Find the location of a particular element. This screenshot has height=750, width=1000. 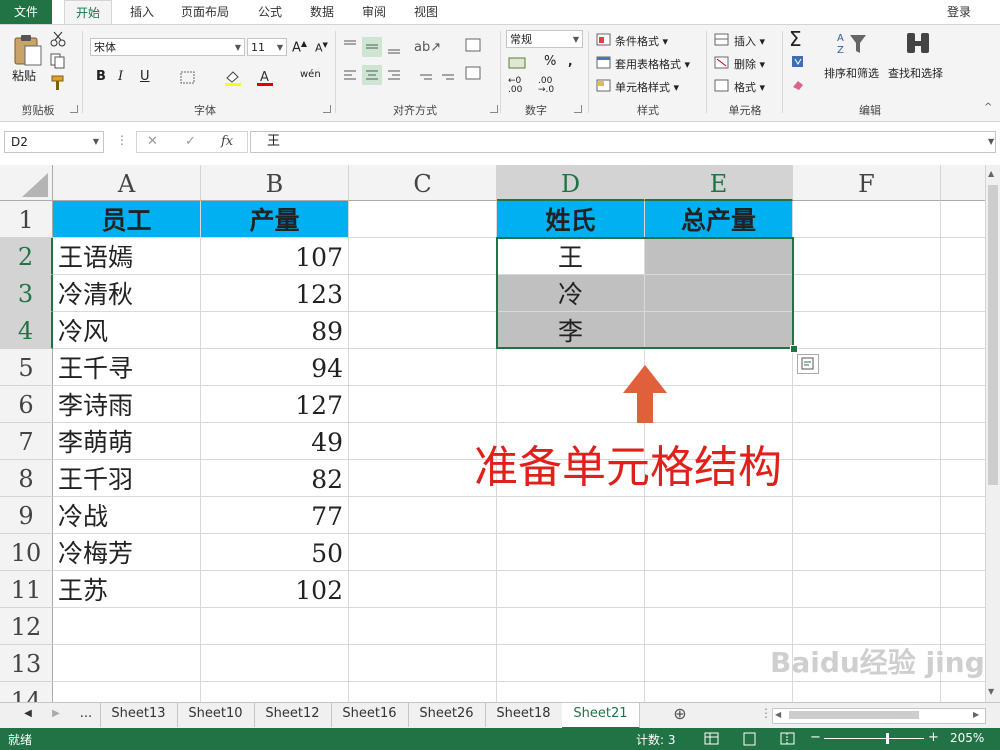

collapse-ribbon-icon: ^ is located at coordinates (988, 107).